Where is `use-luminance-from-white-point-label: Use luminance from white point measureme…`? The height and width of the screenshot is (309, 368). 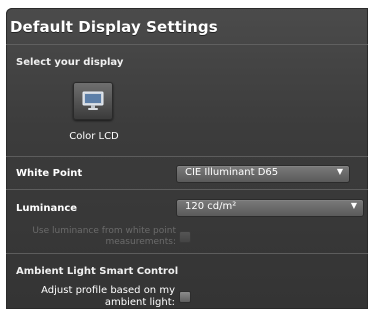
use-luminance-from-white-point-label: Use luminance from white point measureme… is located at coordinates (98, 237).